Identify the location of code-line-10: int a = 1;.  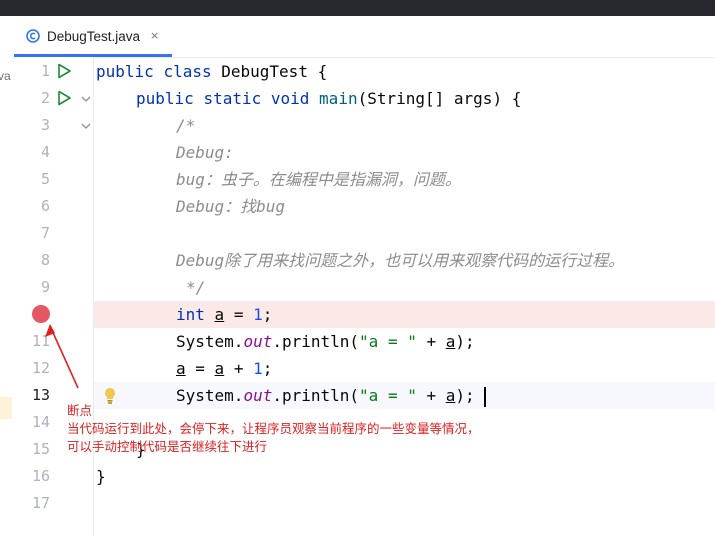
(224, 314).